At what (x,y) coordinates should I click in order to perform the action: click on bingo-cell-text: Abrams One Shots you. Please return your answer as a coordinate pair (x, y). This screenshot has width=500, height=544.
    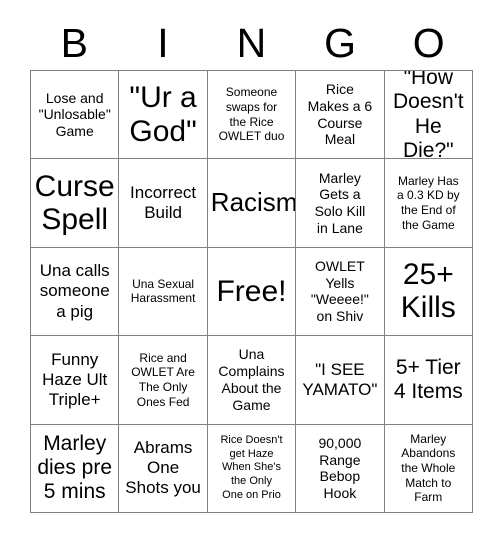
    Looking at the image, I should click on (163, 468).